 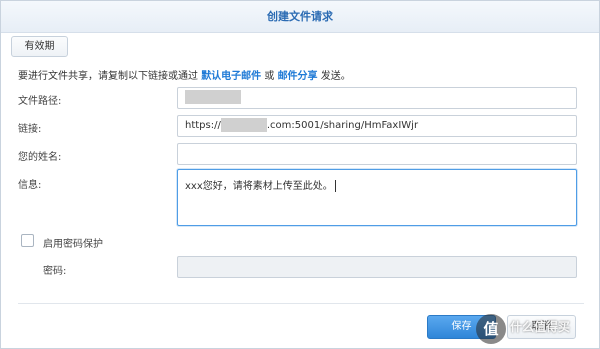 I want to click on password-protect-label: 启用密码保护, so click(x=73, y=244).